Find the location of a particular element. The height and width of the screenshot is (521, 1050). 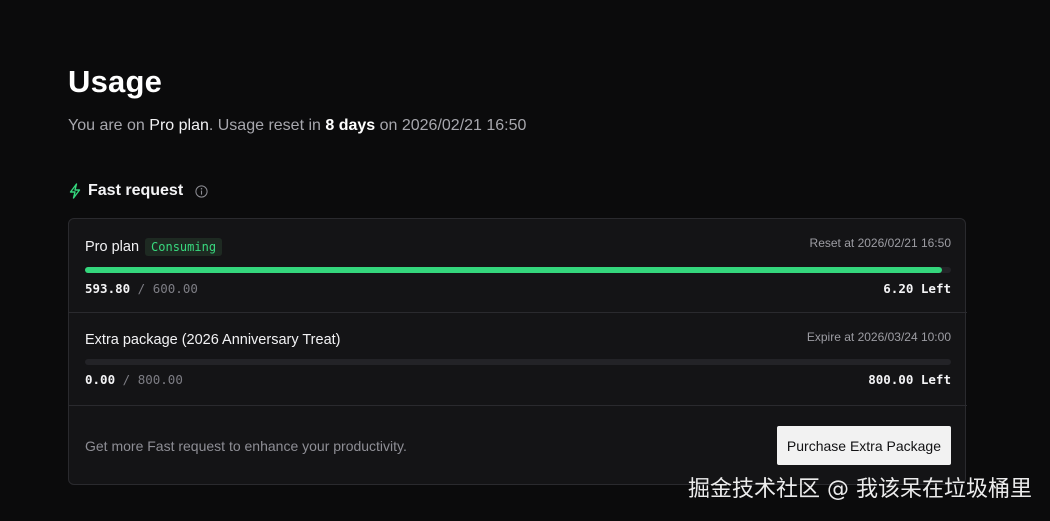

pro-plan-title: Pro plan Consuming is located at coordinates (154, 247).